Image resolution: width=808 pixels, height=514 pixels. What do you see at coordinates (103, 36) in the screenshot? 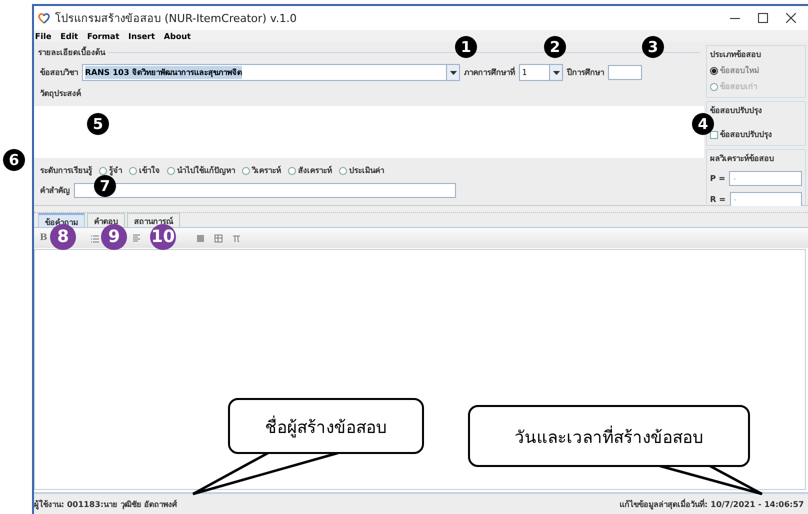
I see `menu-item: Format` at bounding box center [103, 36].